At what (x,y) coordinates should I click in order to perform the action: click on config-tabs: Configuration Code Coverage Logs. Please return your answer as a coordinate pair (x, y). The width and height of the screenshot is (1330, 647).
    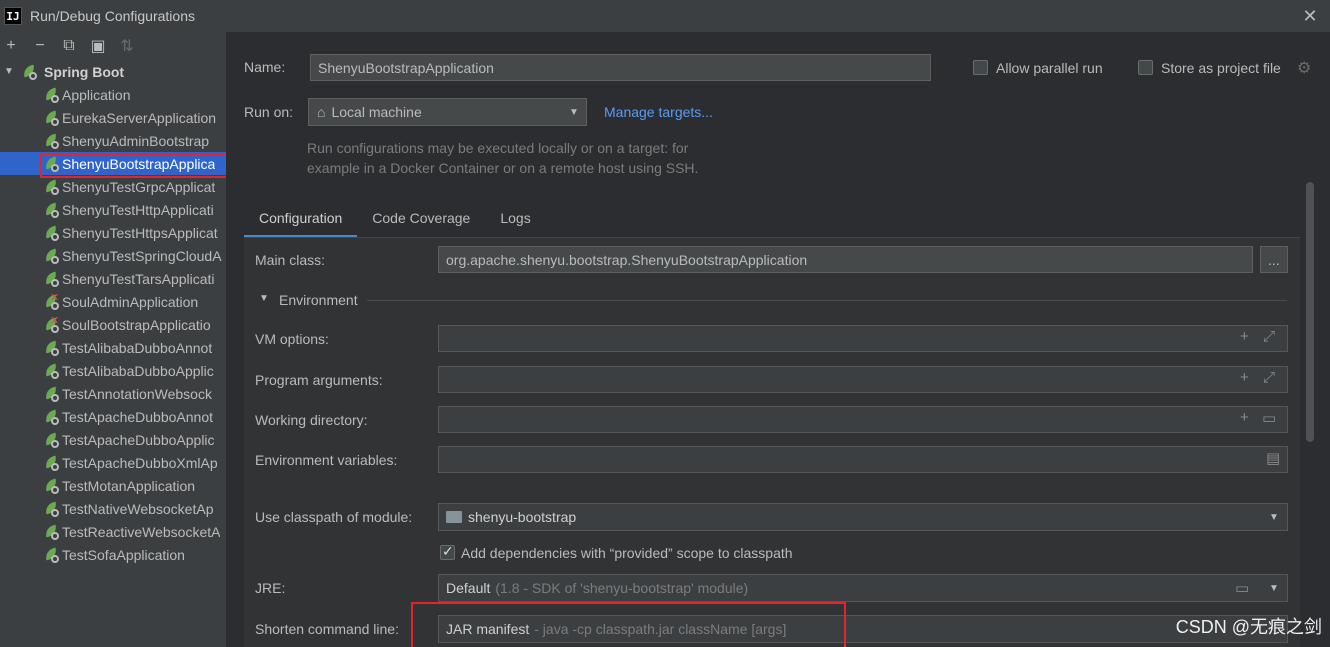
    Looking at the image, I should click on (395, 220).